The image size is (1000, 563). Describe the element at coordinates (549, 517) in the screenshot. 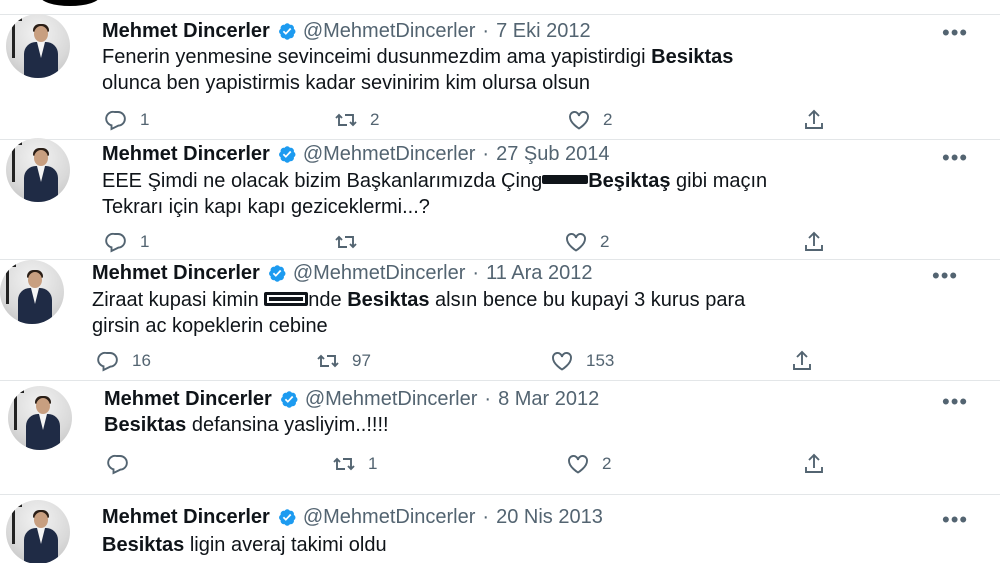

I see `tweet-date: 20 Nis 2013` at that location.